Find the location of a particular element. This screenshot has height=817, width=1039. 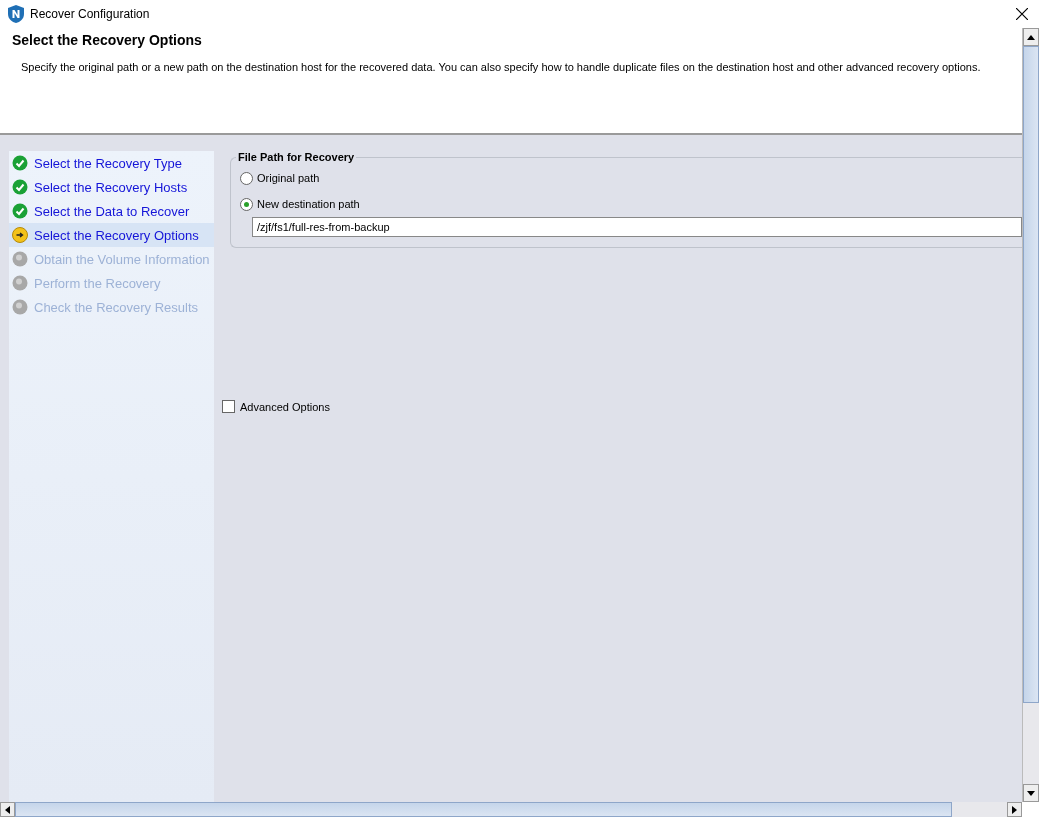

checkbox-label: Advanced Options is located at coordinates (285, 406).